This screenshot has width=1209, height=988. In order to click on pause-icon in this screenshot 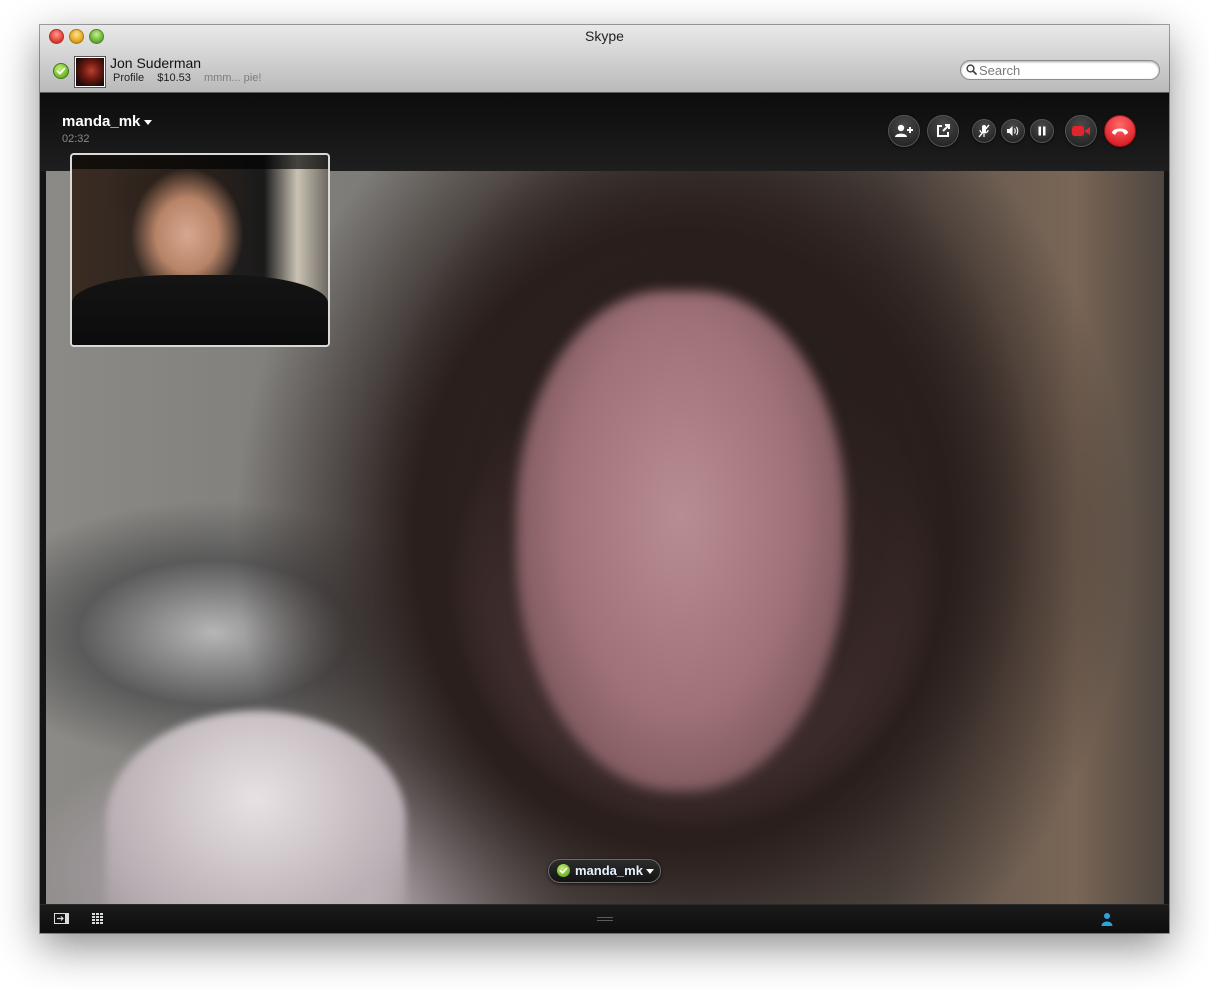, I will do `click(1042, 131)`.